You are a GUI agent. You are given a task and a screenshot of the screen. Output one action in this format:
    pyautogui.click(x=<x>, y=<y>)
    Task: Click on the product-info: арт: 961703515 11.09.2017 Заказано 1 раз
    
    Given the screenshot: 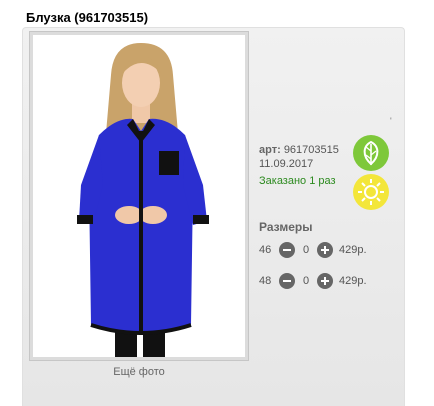 What is the action you would take?
    pyautogui.click(x=299, y=165)
    